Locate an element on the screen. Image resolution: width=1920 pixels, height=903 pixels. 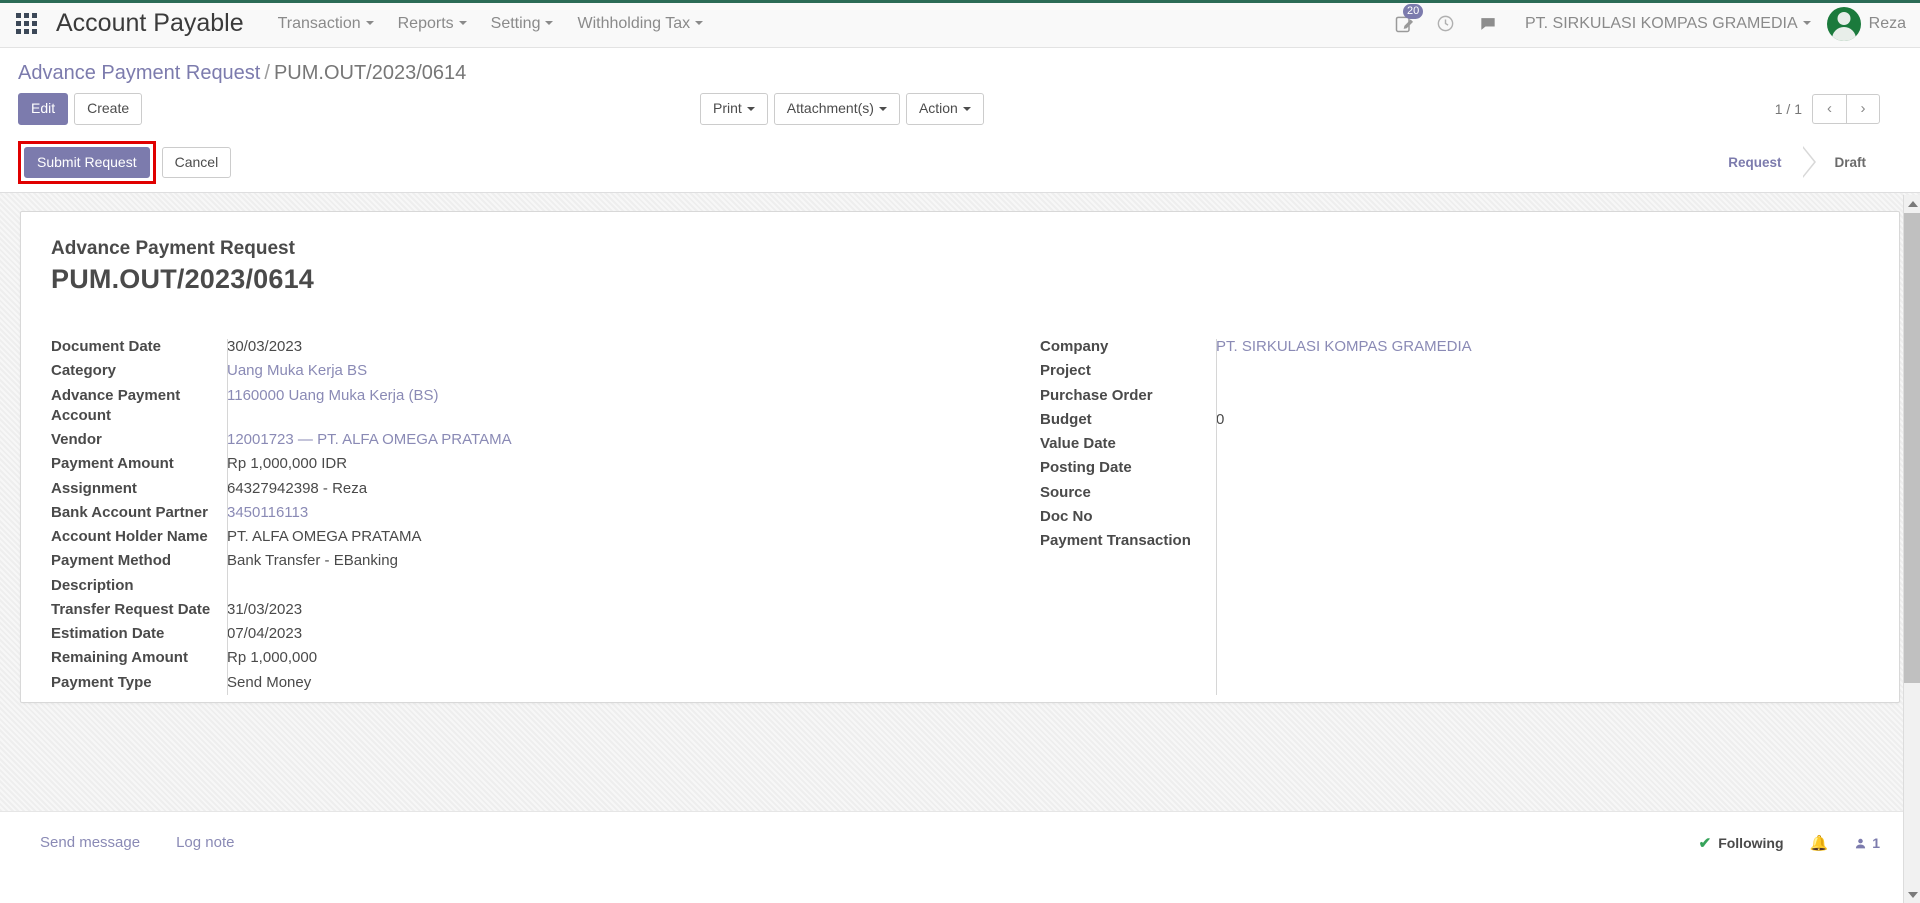
field-label: Project is located at coordinates (1065, 371).